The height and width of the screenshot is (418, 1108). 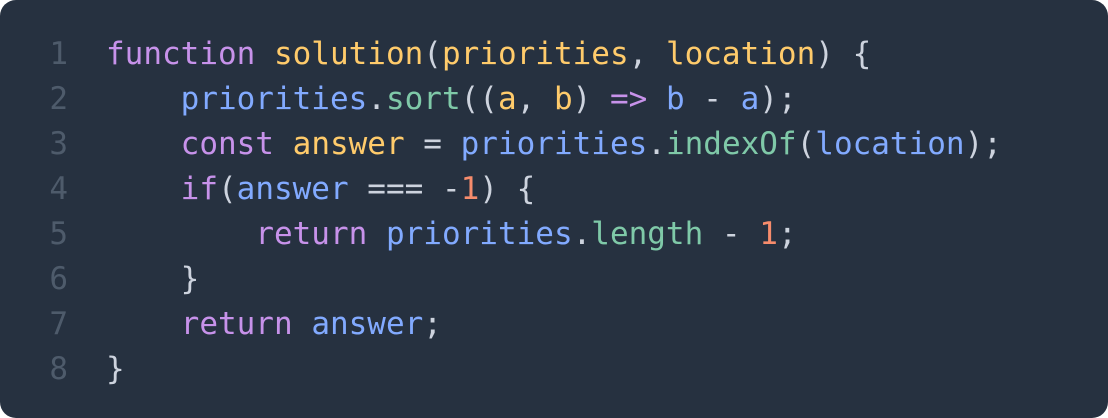 I want to click on line-content: priorities.sort((a, b) => b - a);, so click(x=451, y=99).